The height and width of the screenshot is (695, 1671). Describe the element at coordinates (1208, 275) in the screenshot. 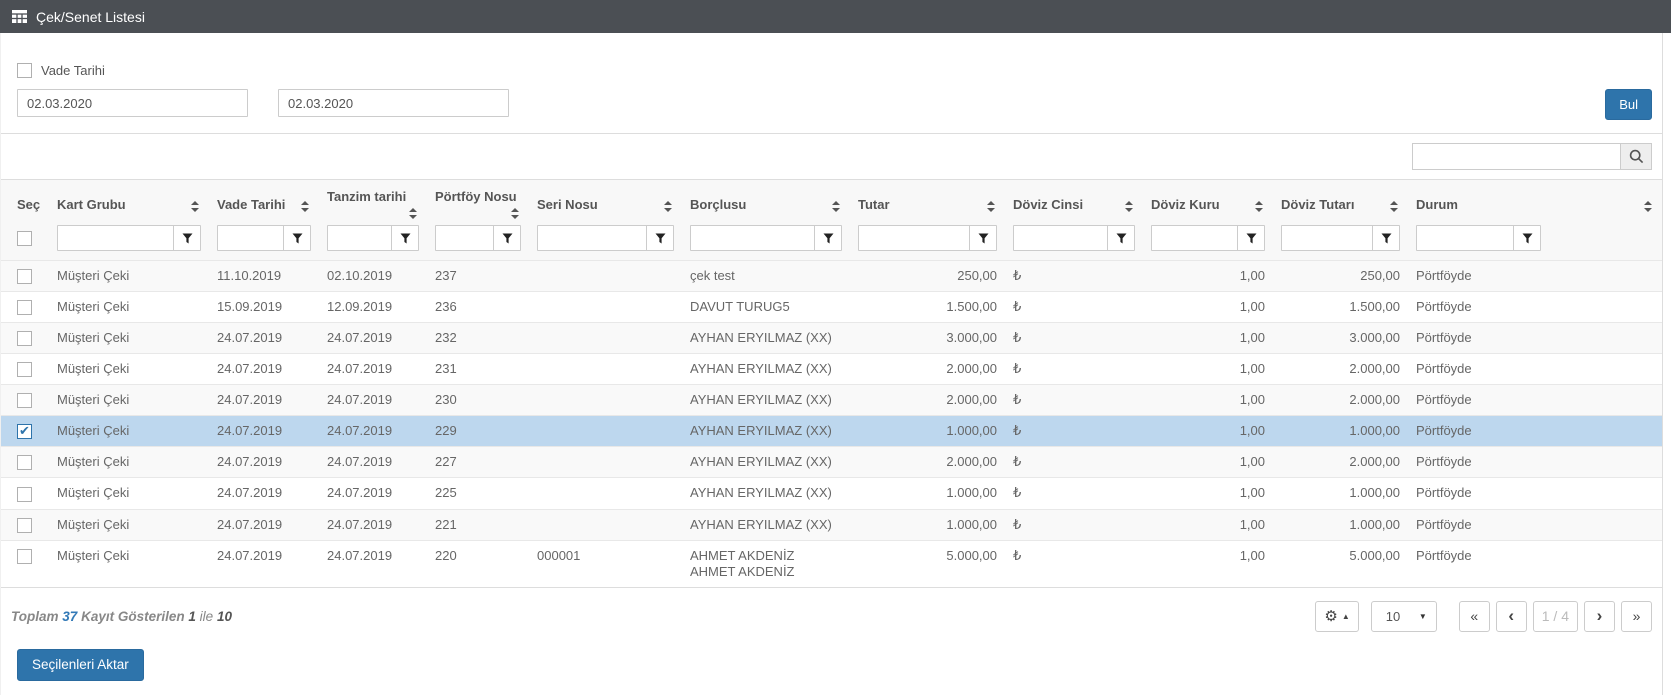

I see `cell-doviz-kuru: 1,00` at that location.